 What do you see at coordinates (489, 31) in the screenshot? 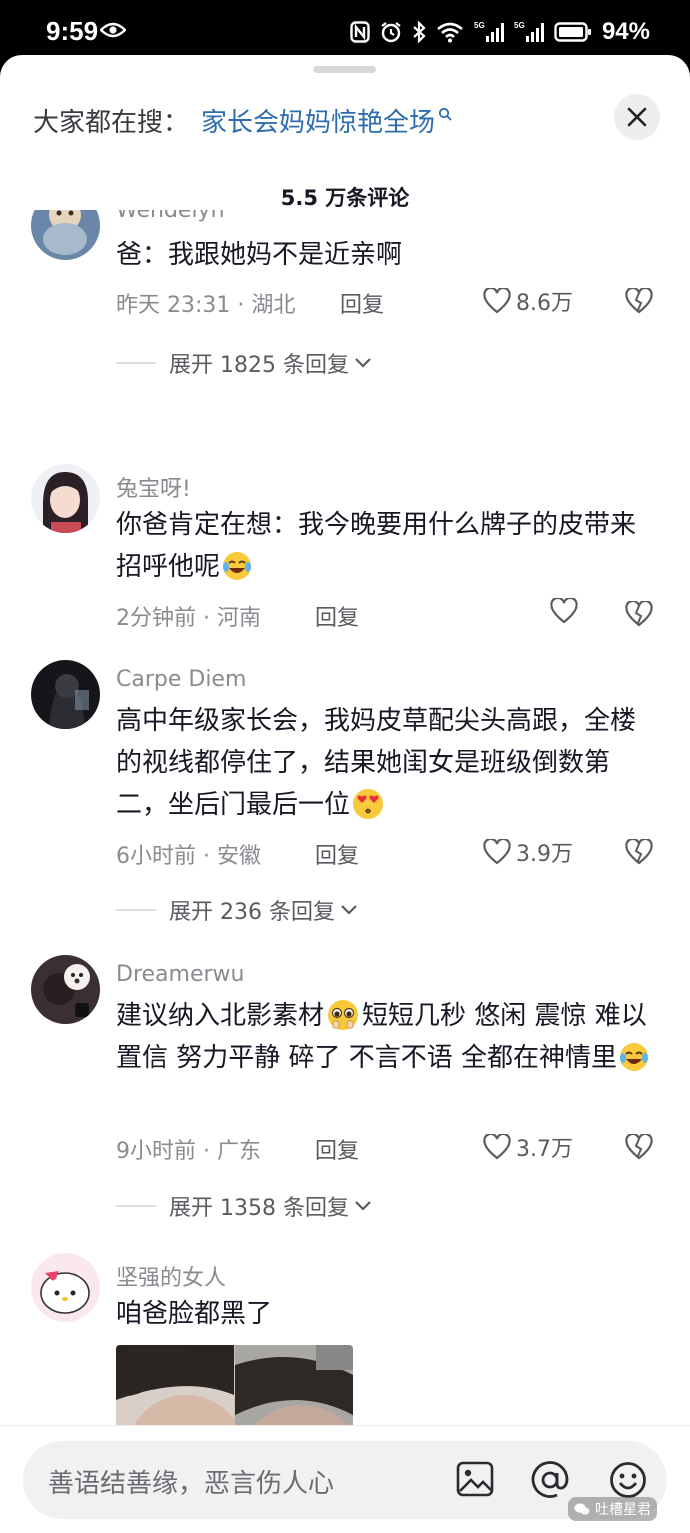
I see `signal-icon: 5G` at bounding box center [489, 31].